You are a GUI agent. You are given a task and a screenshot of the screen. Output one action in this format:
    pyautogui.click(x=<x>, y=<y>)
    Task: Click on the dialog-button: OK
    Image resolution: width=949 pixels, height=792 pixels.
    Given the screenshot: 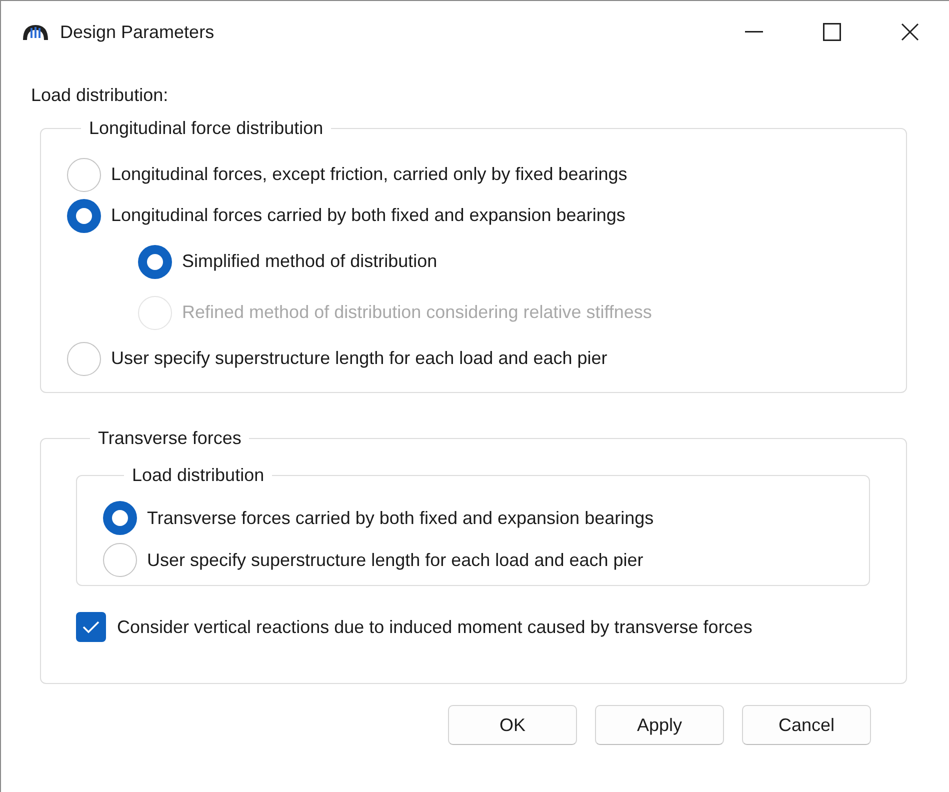 What is the action you would take?
    pyautogui.click(x=512, y=725)
    